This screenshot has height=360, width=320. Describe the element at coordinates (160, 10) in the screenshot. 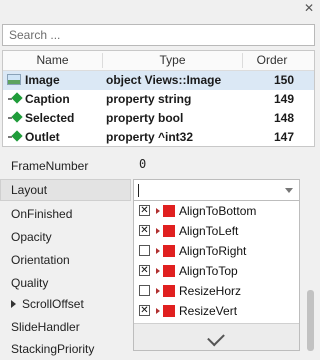

I see `panel-header` at that location.